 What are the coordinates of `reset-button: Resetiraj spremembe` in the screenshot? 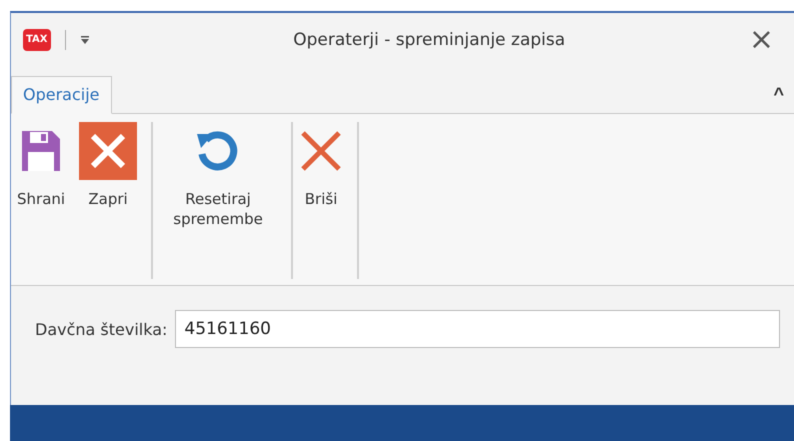 It's located at (218, 175).